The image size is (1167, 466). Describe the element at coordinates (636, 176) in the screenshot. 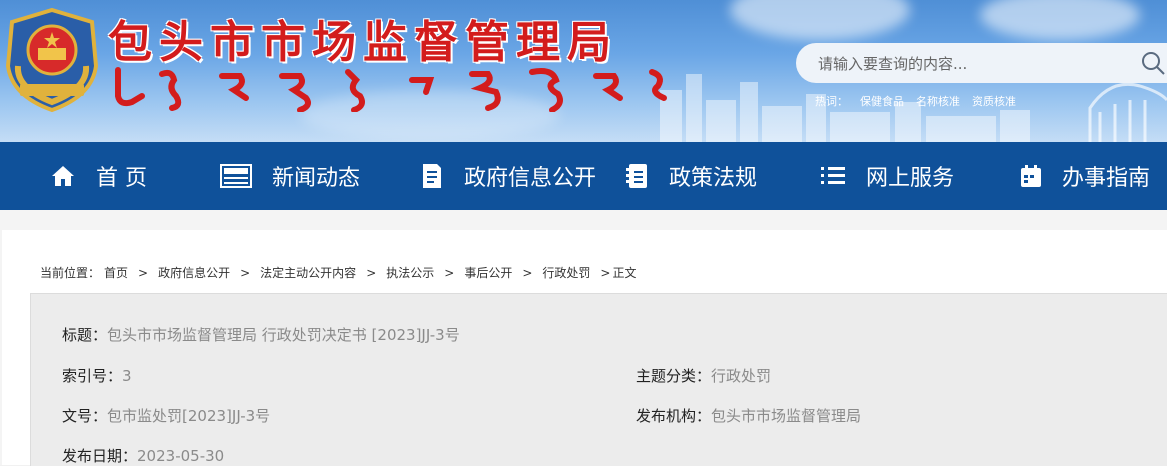

I see `notebook-icon` at that location.